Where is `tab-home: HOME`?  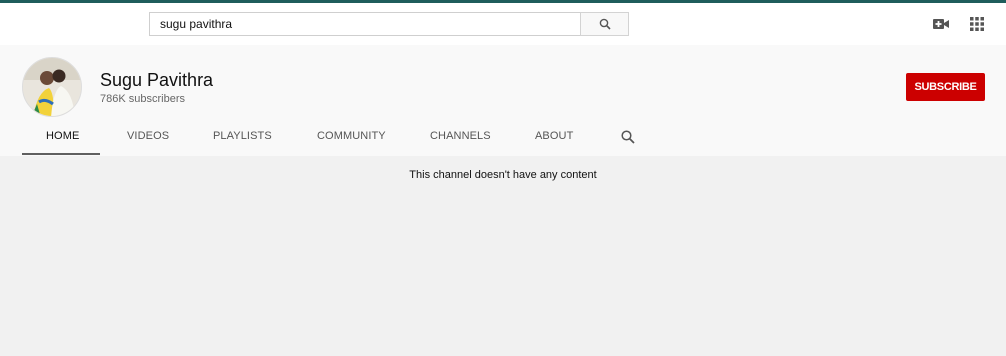 tab-home: HOME is located at coordinates (62, 136).